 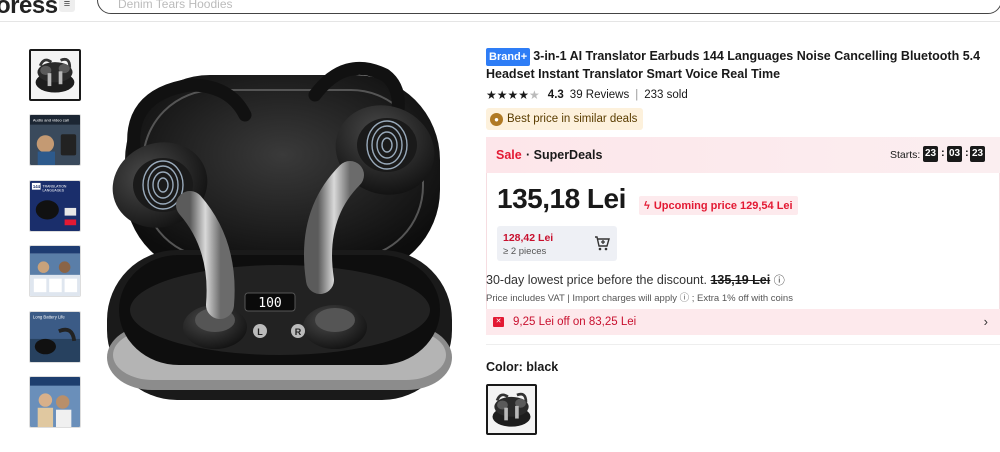 What do you see at coordinates (528, 238) in the screenshot?
I see `bulk-price: 128,42 Lei` at bounding box center [528, 238].